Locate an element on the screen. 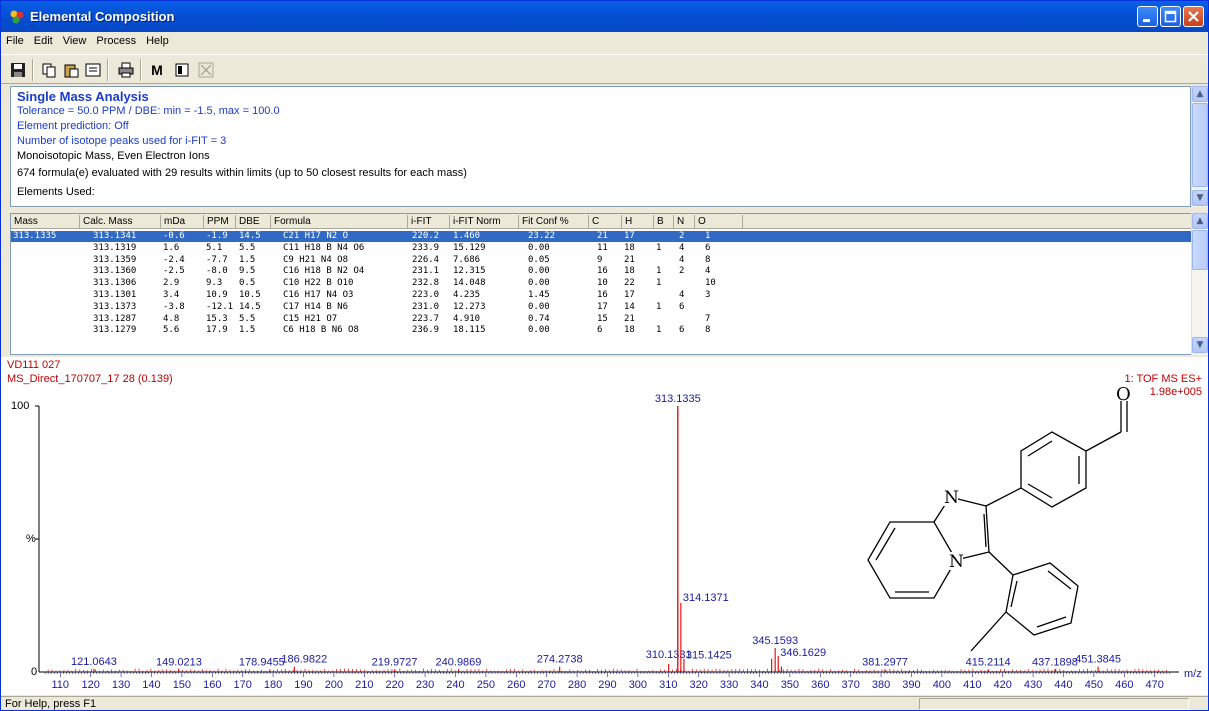 Image resolution: width=1209 pixels, height=711 pixels. table-cell: 8 is located at coordinates (708, 259).